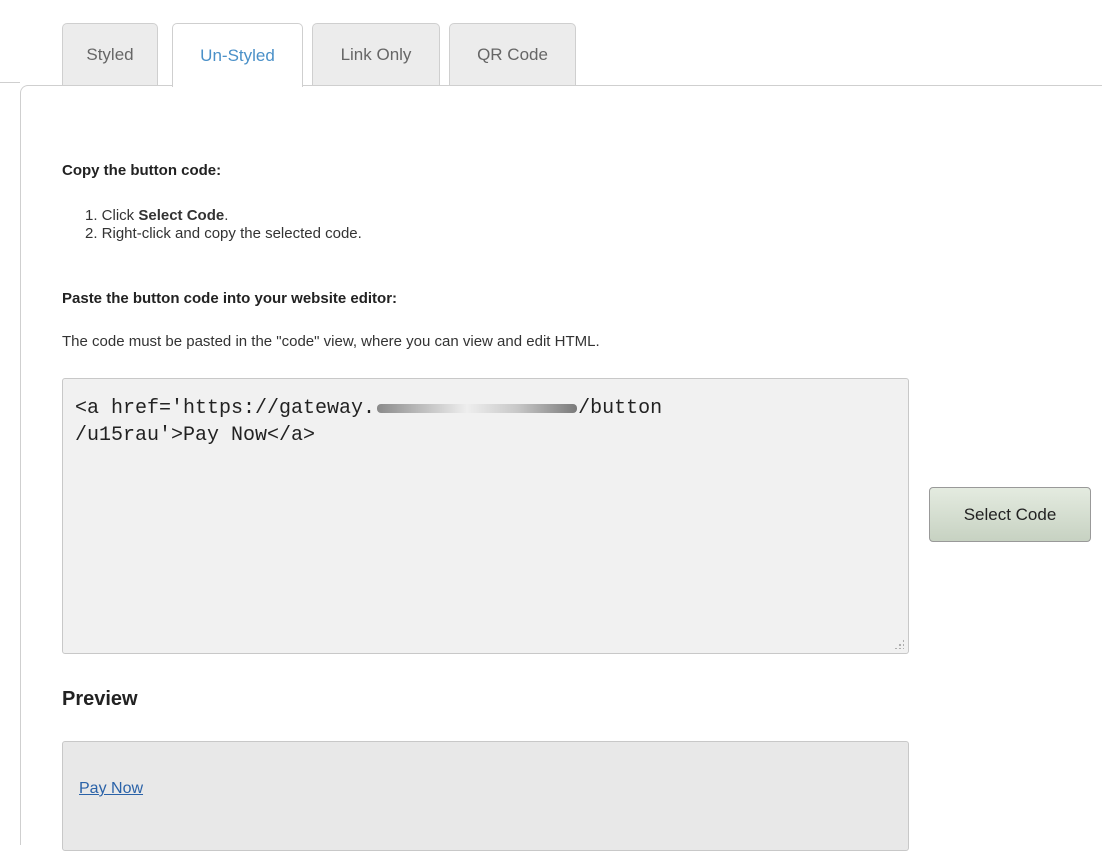 This screenshot has height=851, width=1102. I want to click on step-1-prefix: 1. Click, so click(112, 215).